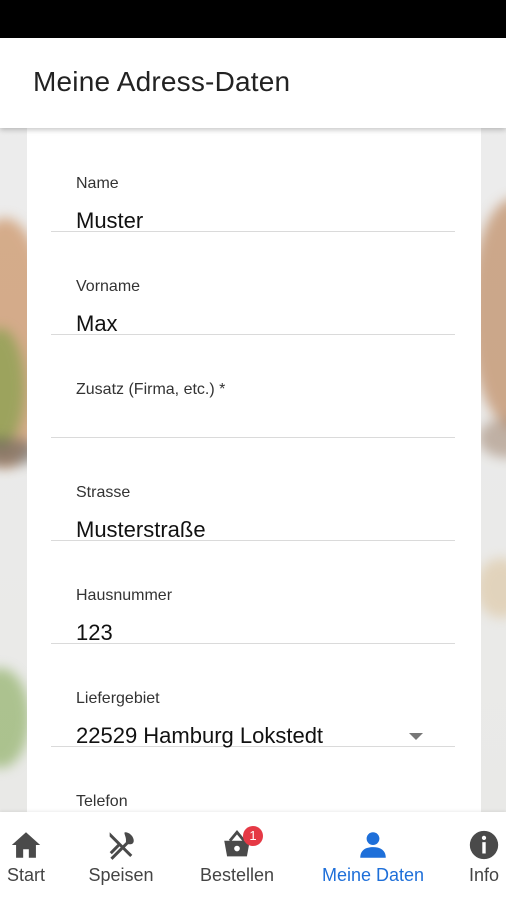 The image size is (506, 900). What do you see at coordinates (373, 845) in the screenshot?
I see `person-icon` at bounding box center [373, 845].